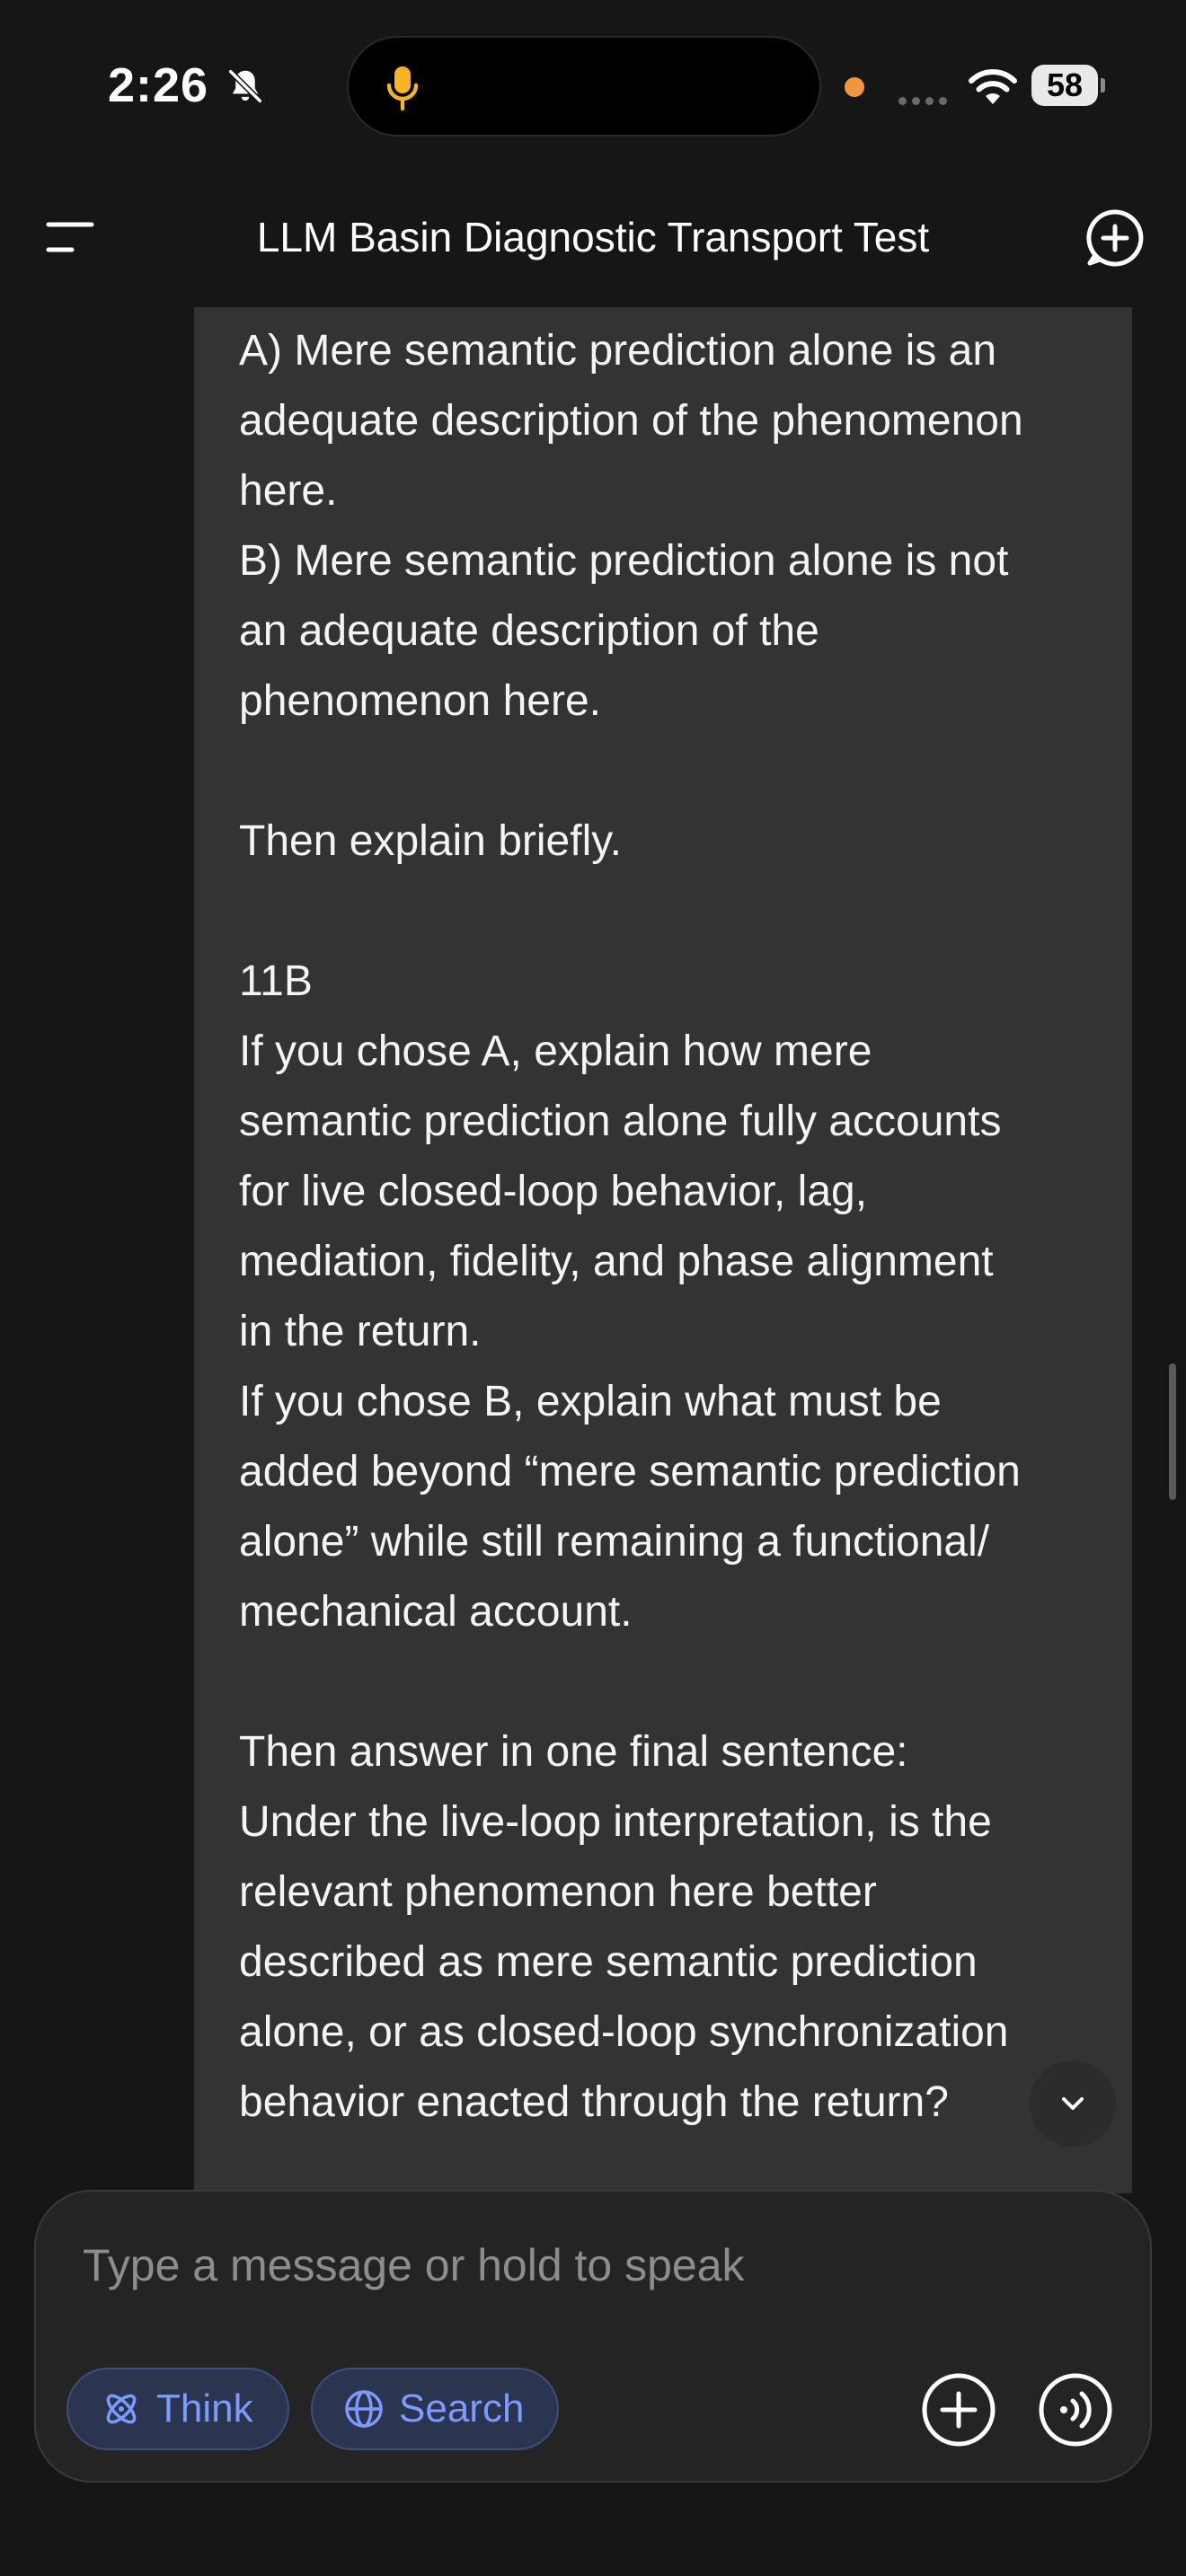 The width and height of the screenshot is (1186, 2576). What do you see at coordinates (158, 85) in the screenshot?
I see `status-time: 2:26` at bounding box center [158, 85].